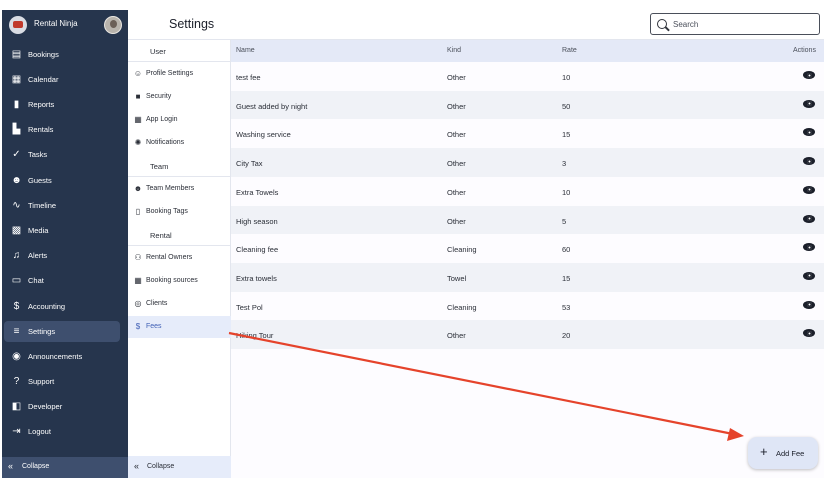 Image resolution: width=828 pixels, height=481 pixels. Describe the element at coordinates (527, 105) in the screenshot. I see `table-row: Guest added by night Other 50` at that location.